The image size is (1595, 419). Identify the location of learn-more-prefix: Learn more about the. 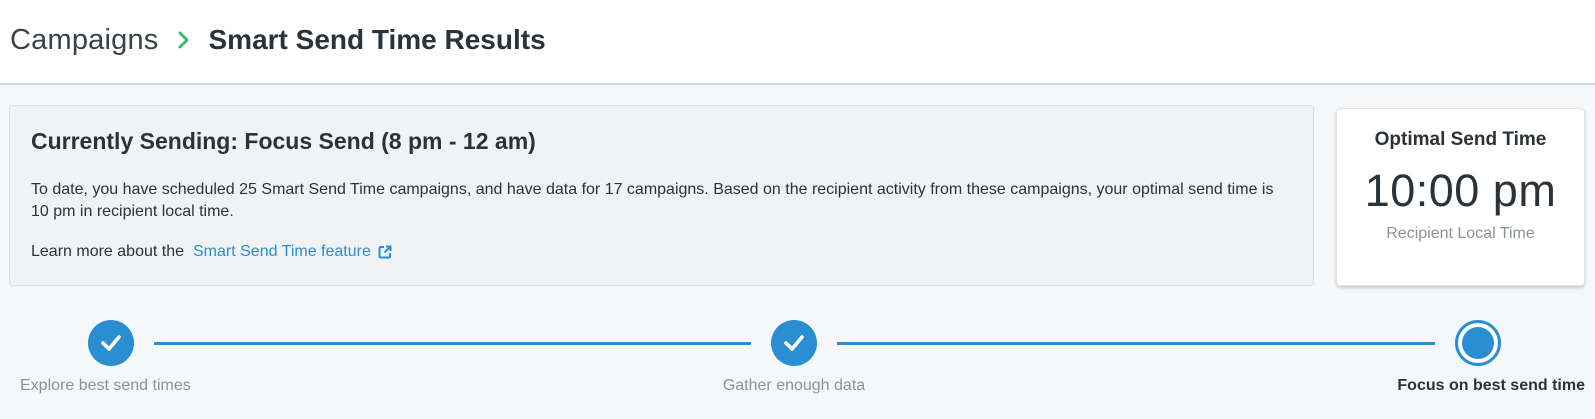
(107, 251).